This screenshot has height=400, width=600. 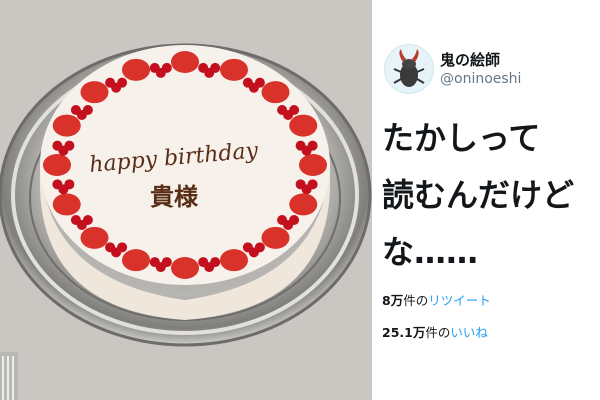 I want to click on display-name: 鬼の絵師, so click(x=470, y=59).